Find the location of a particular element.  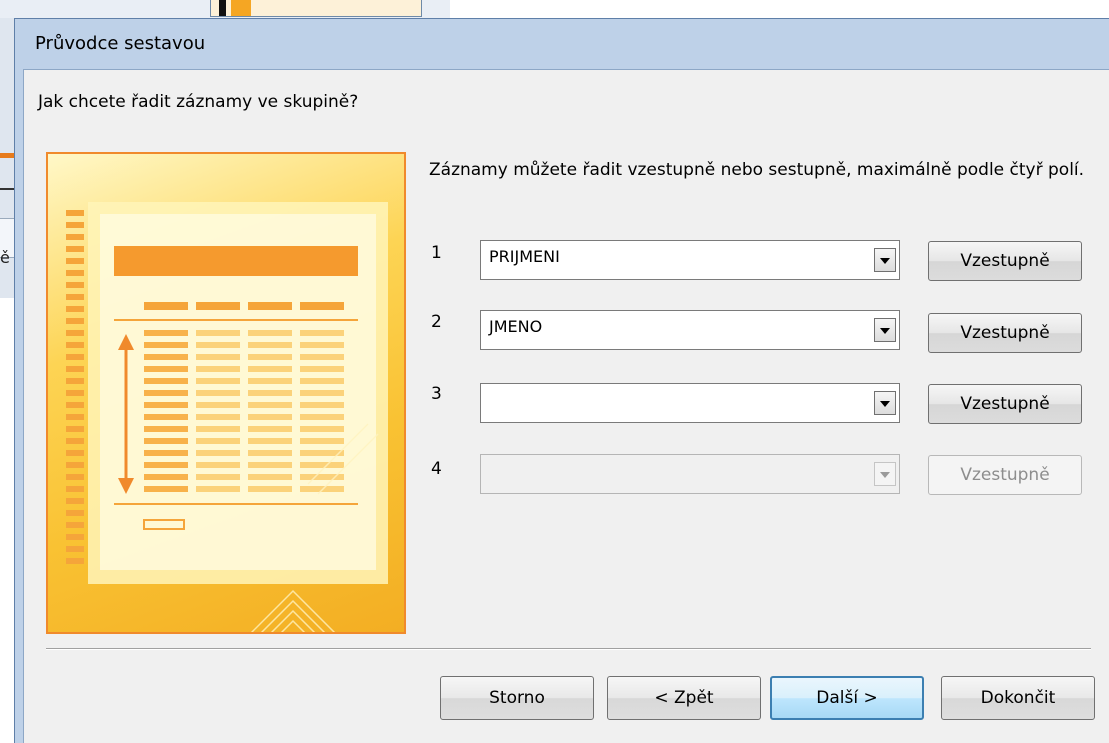

sort-row-number: 2 is located at coordinates (436, 322).